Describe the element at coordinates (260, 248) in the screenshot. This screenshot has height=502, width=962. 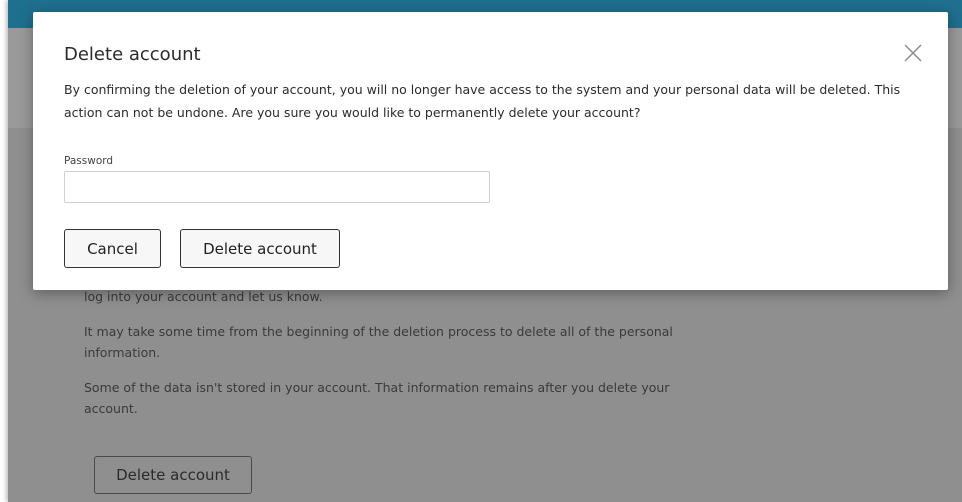
I see `delete-account-button: Delete account` at that location.